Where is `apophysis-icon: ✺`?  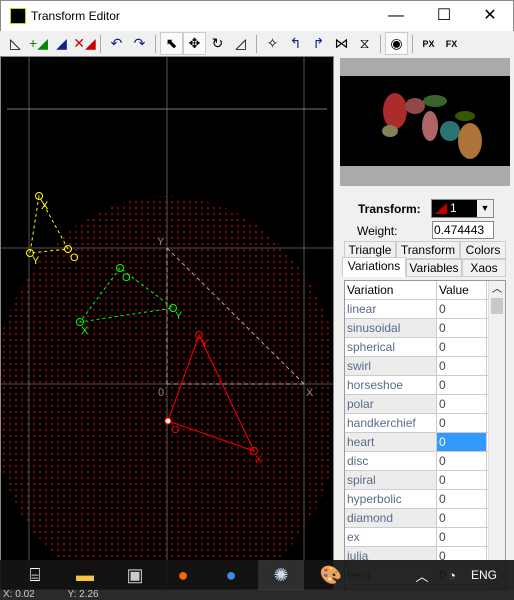 apophysis-icon: ✺ is located at coordinates (281, 575).